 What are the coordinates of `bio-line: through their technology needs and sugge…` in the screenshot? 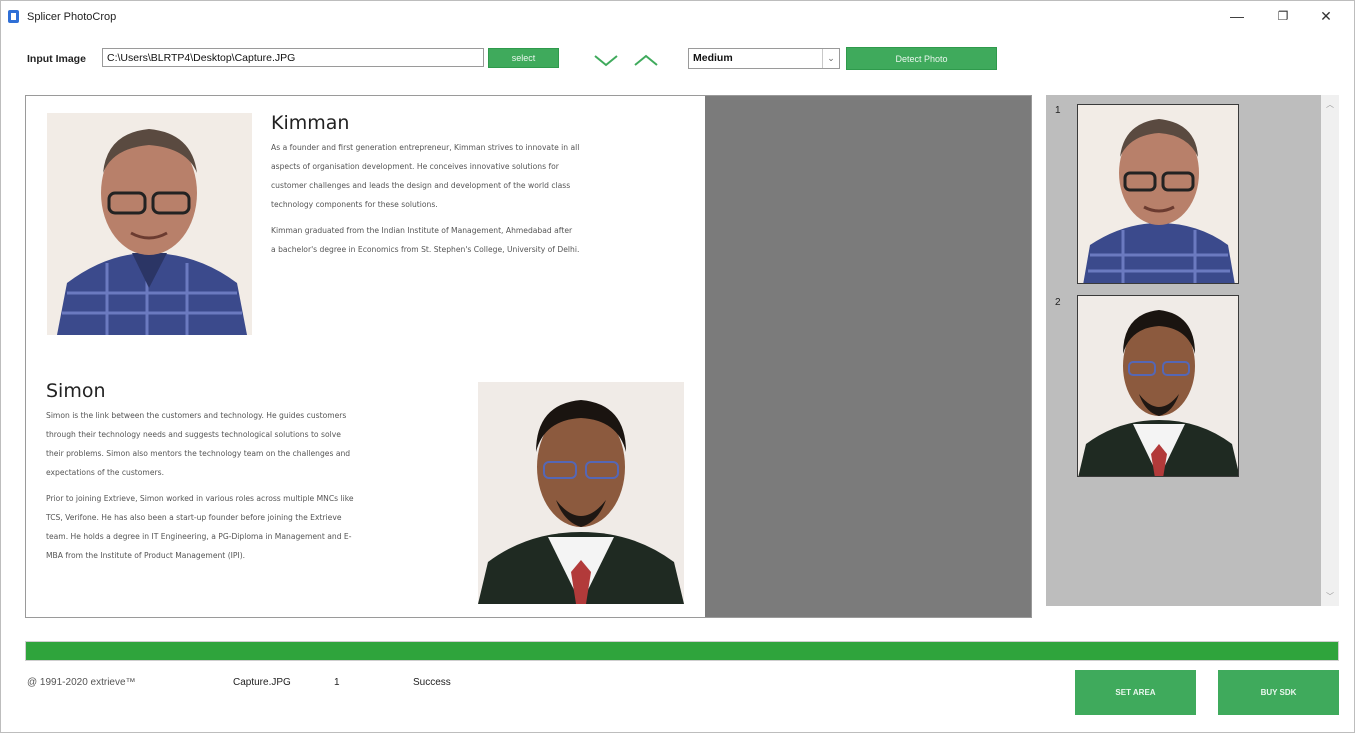 It's located at (193, 434).